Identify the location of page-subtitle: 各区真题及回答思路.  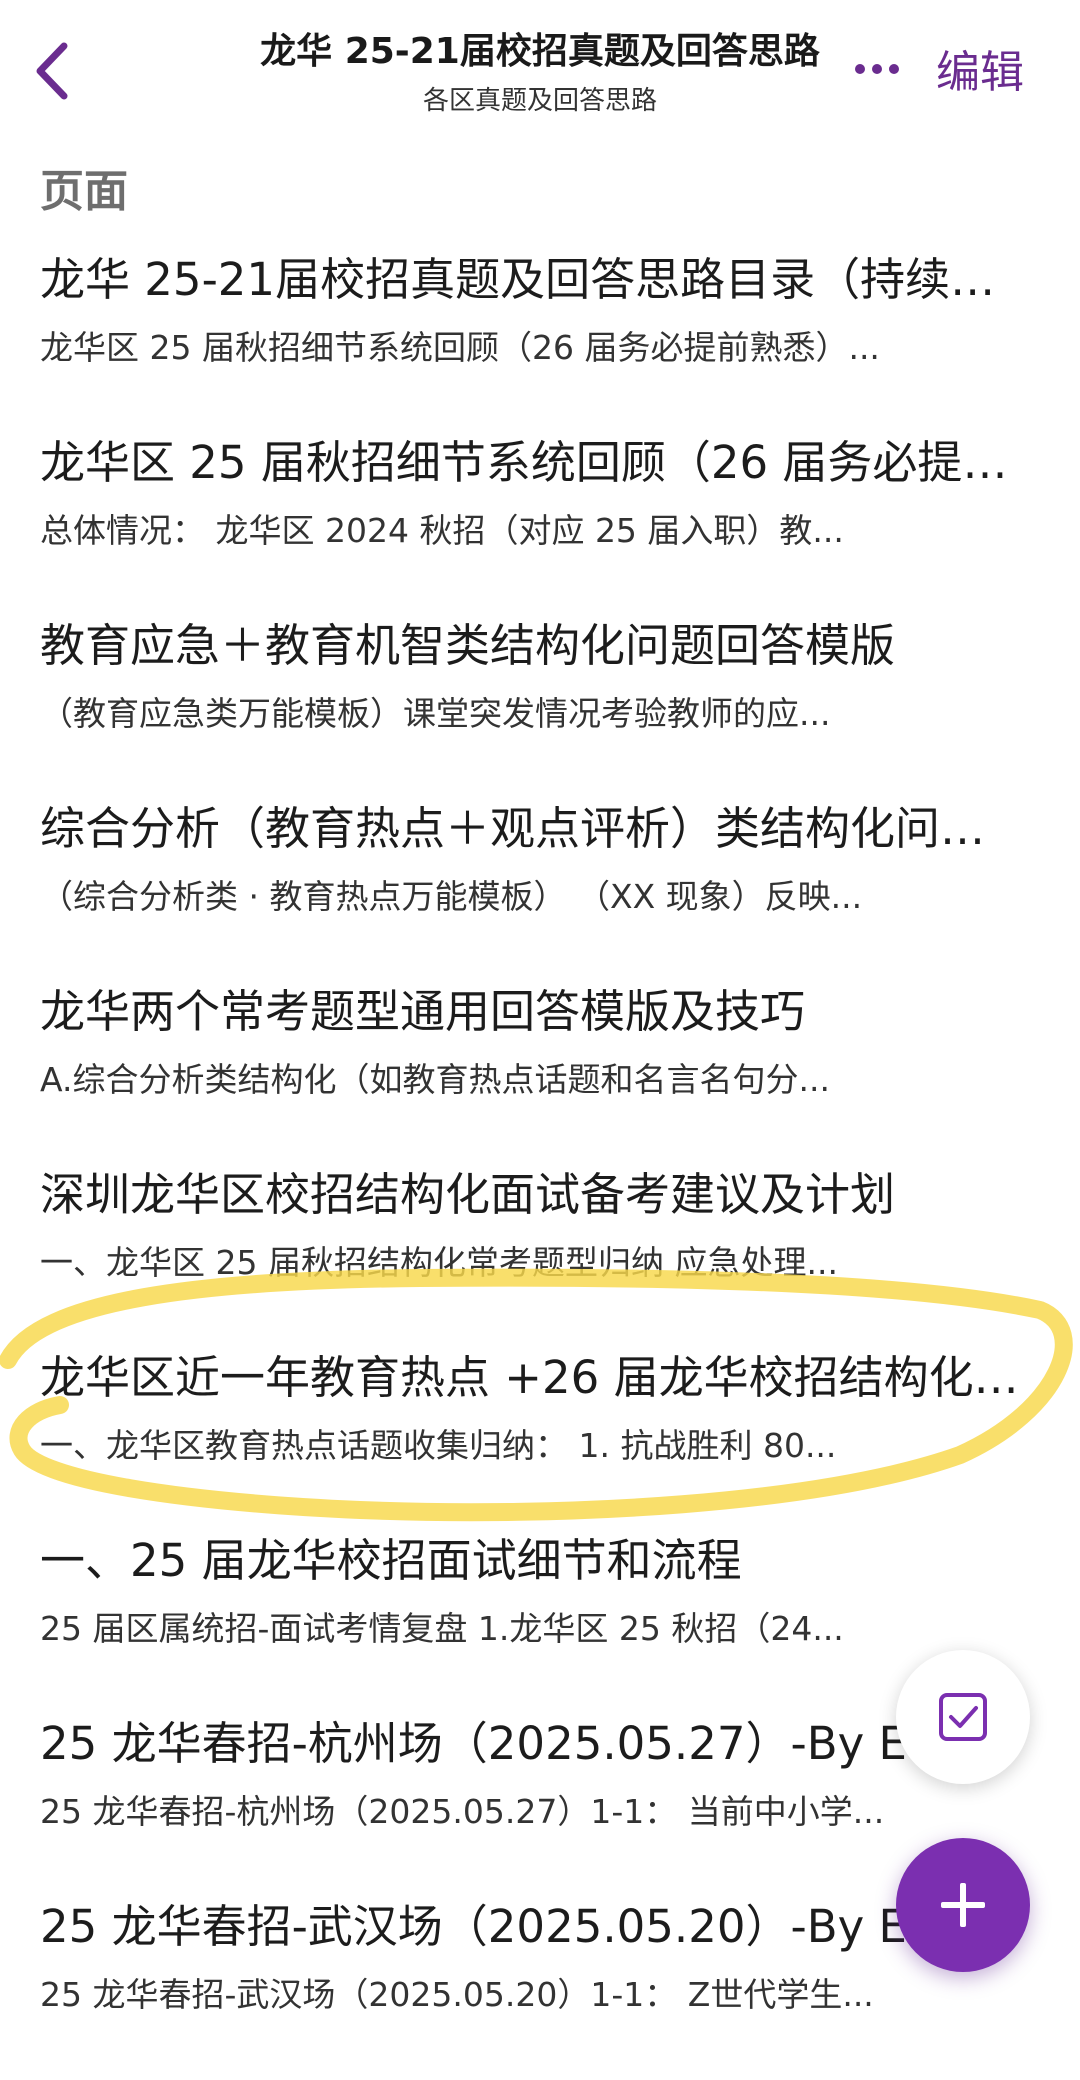
(539, 101).